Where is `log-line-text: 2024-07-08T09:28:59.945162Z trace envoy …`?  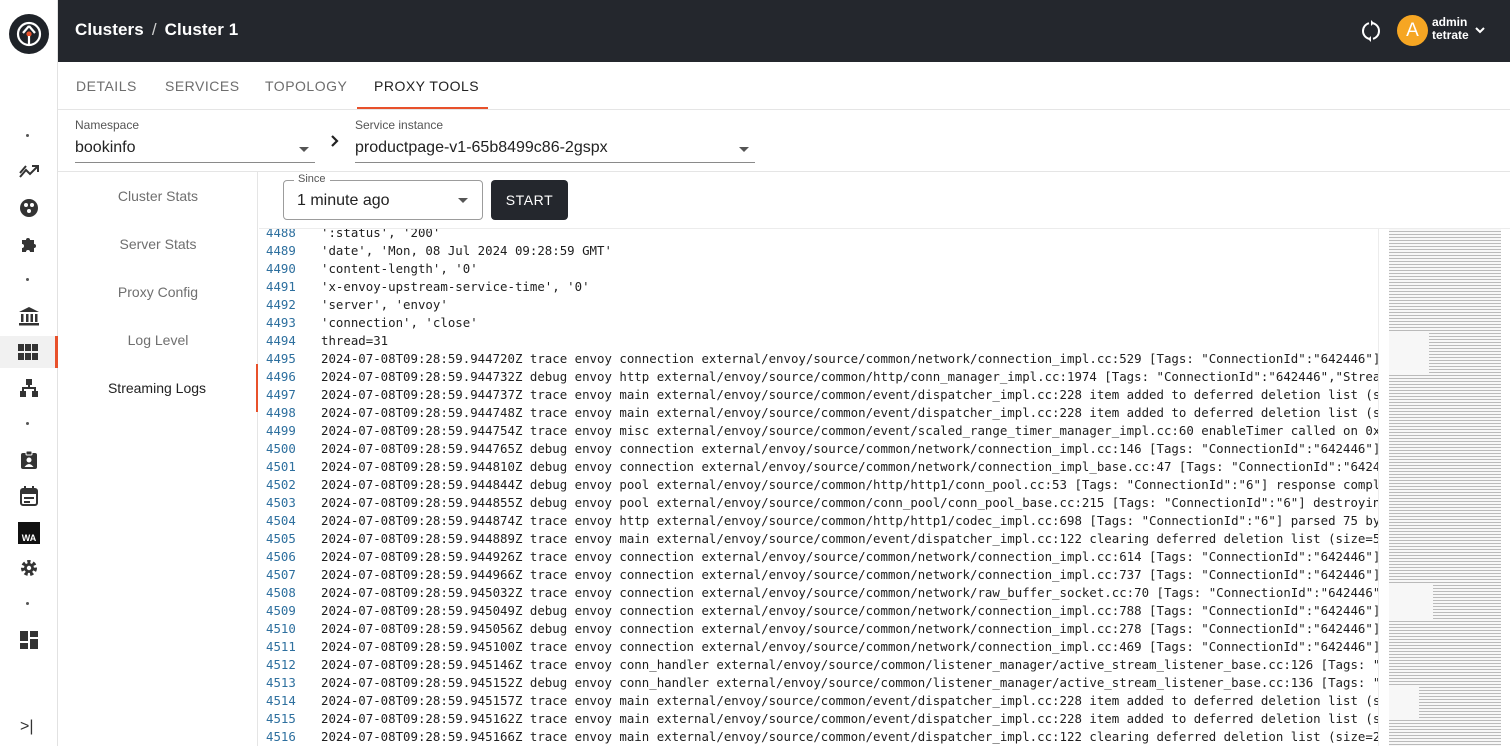 log-line-text: 2024-07-08T09:28:59.945162Z trace envoy … is located at coordinates (866, 718).